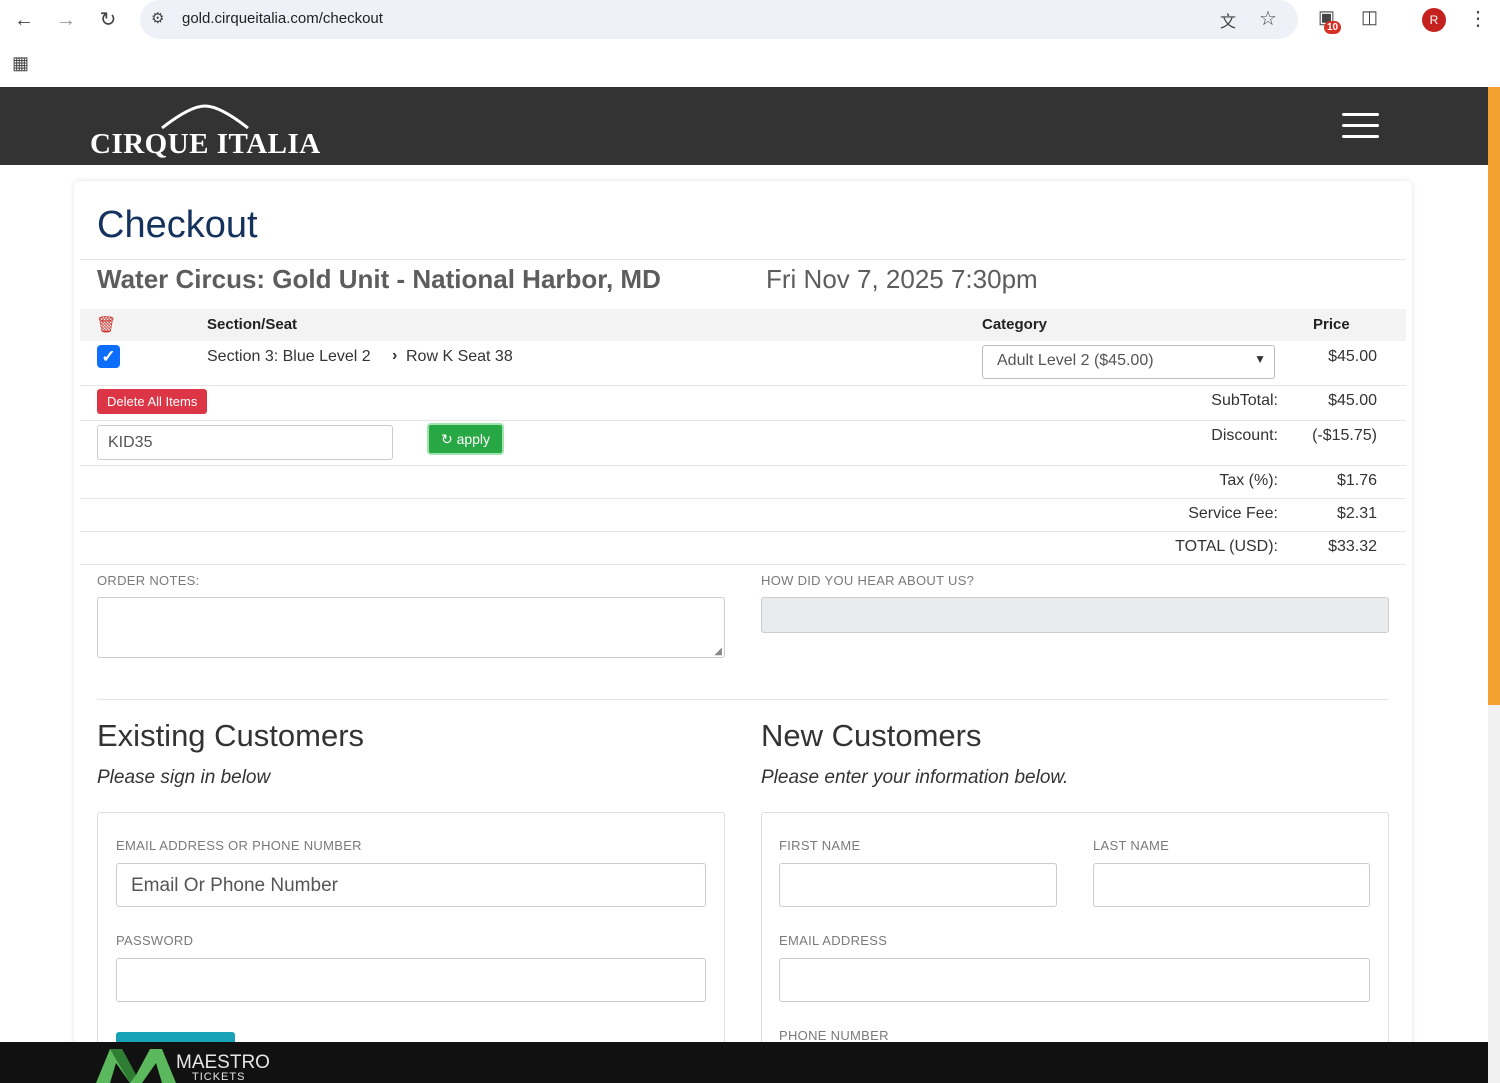 The image size is (1500, 1083). What do you see at coordinates (1344, 435) in the screenshot?
I see `discount-value: (-$15.75)` at bounding box center [1344, 435].